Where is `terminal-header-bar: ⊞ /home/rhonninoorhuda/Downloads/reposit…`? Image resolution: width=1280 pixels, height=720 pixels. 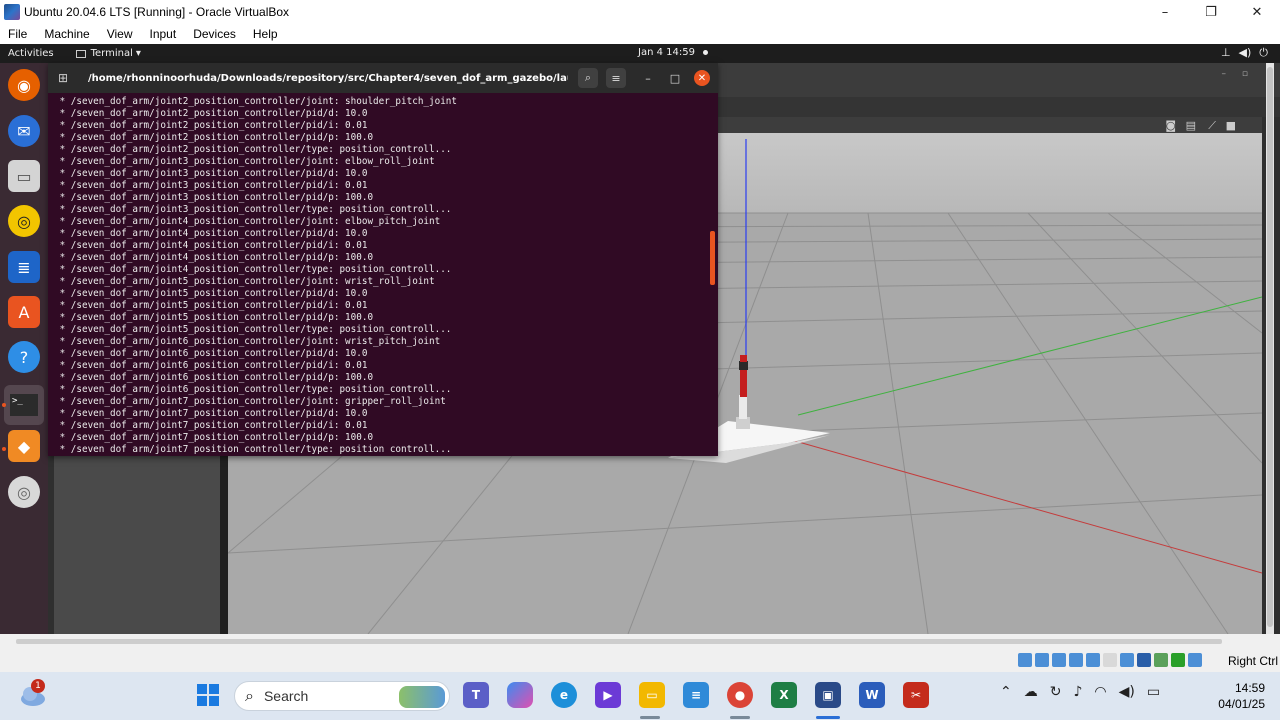 terminal-header-bar: ⊞ /home/rhonninoorhuda/Downloads/reposit… is located at coordinates (383, 78).